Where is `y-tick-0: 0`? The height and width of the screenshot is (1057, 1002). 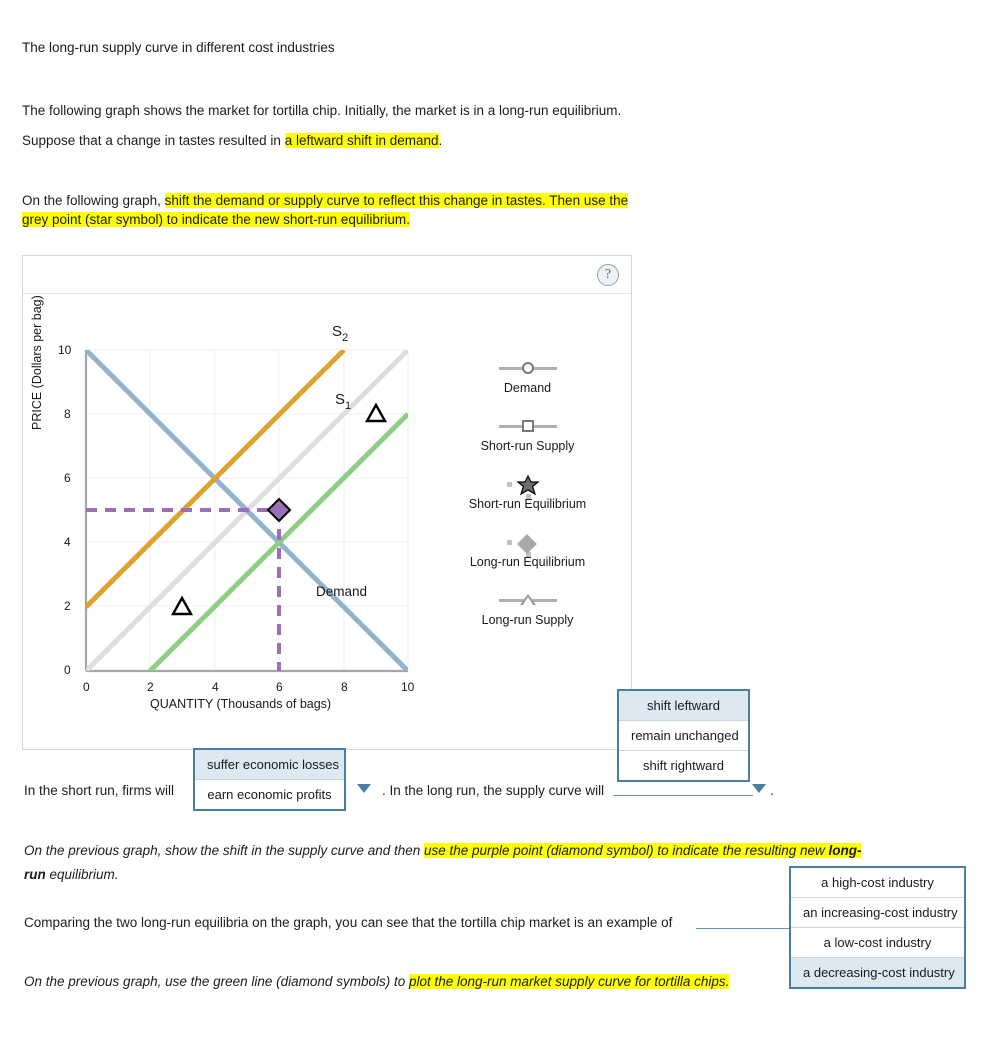 y-tick-0: 0 is located at coordinates (67, 670).